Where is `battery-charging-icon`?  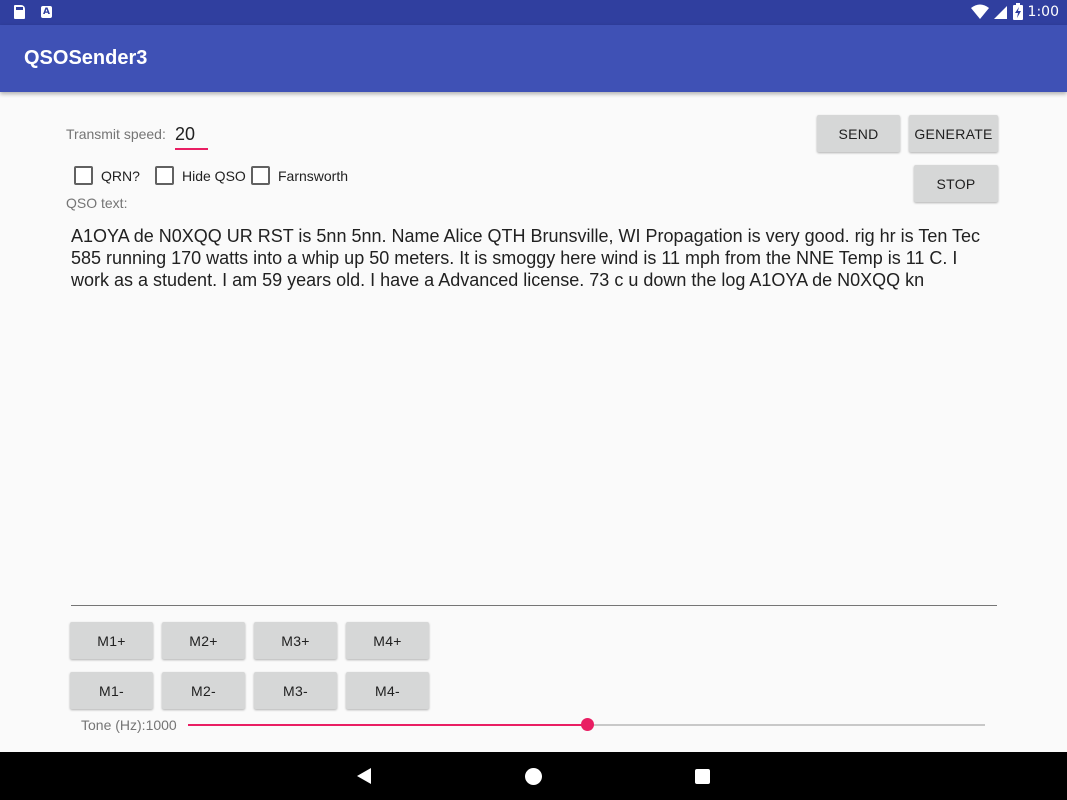
battery-charging-icon is located at coordinates (1017, 11).